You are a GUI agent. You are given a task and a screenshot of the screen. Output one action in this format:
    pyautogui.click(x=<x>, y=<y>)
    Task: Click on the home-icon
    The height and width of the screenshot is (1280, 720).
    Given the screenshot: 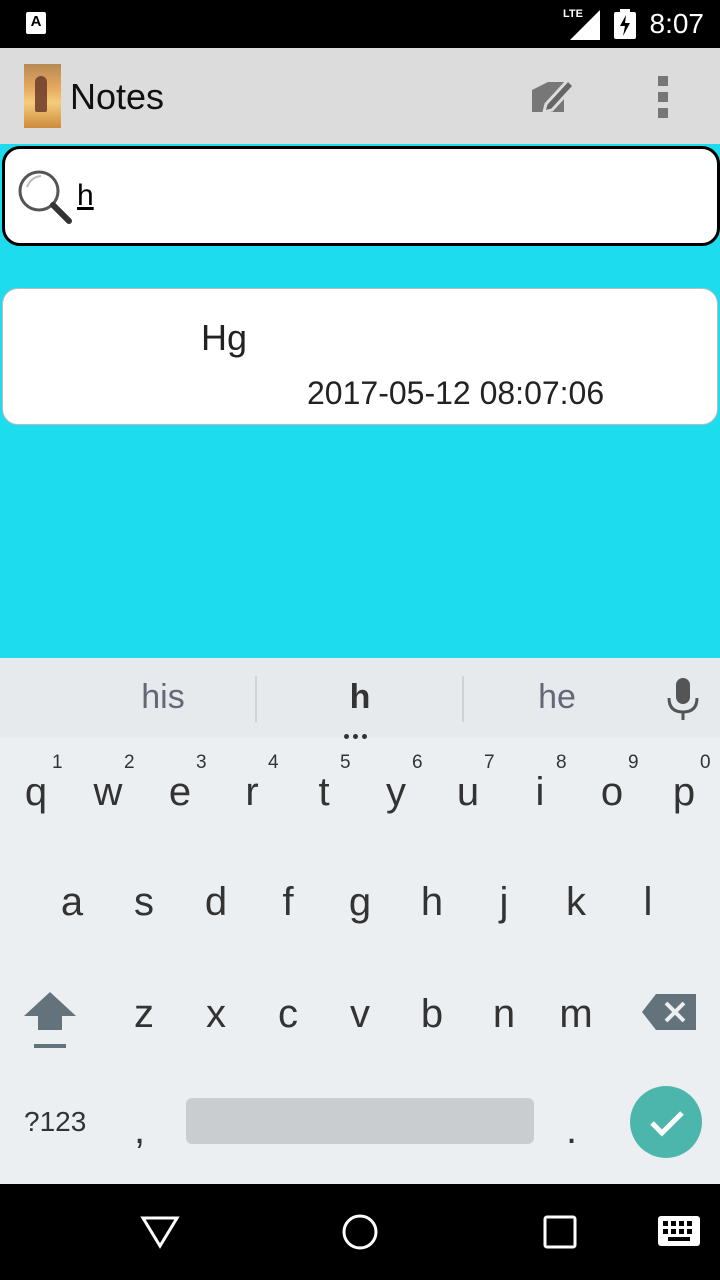 What is the action you would take?
    pyautogui.click(x=360, y=1232)
    